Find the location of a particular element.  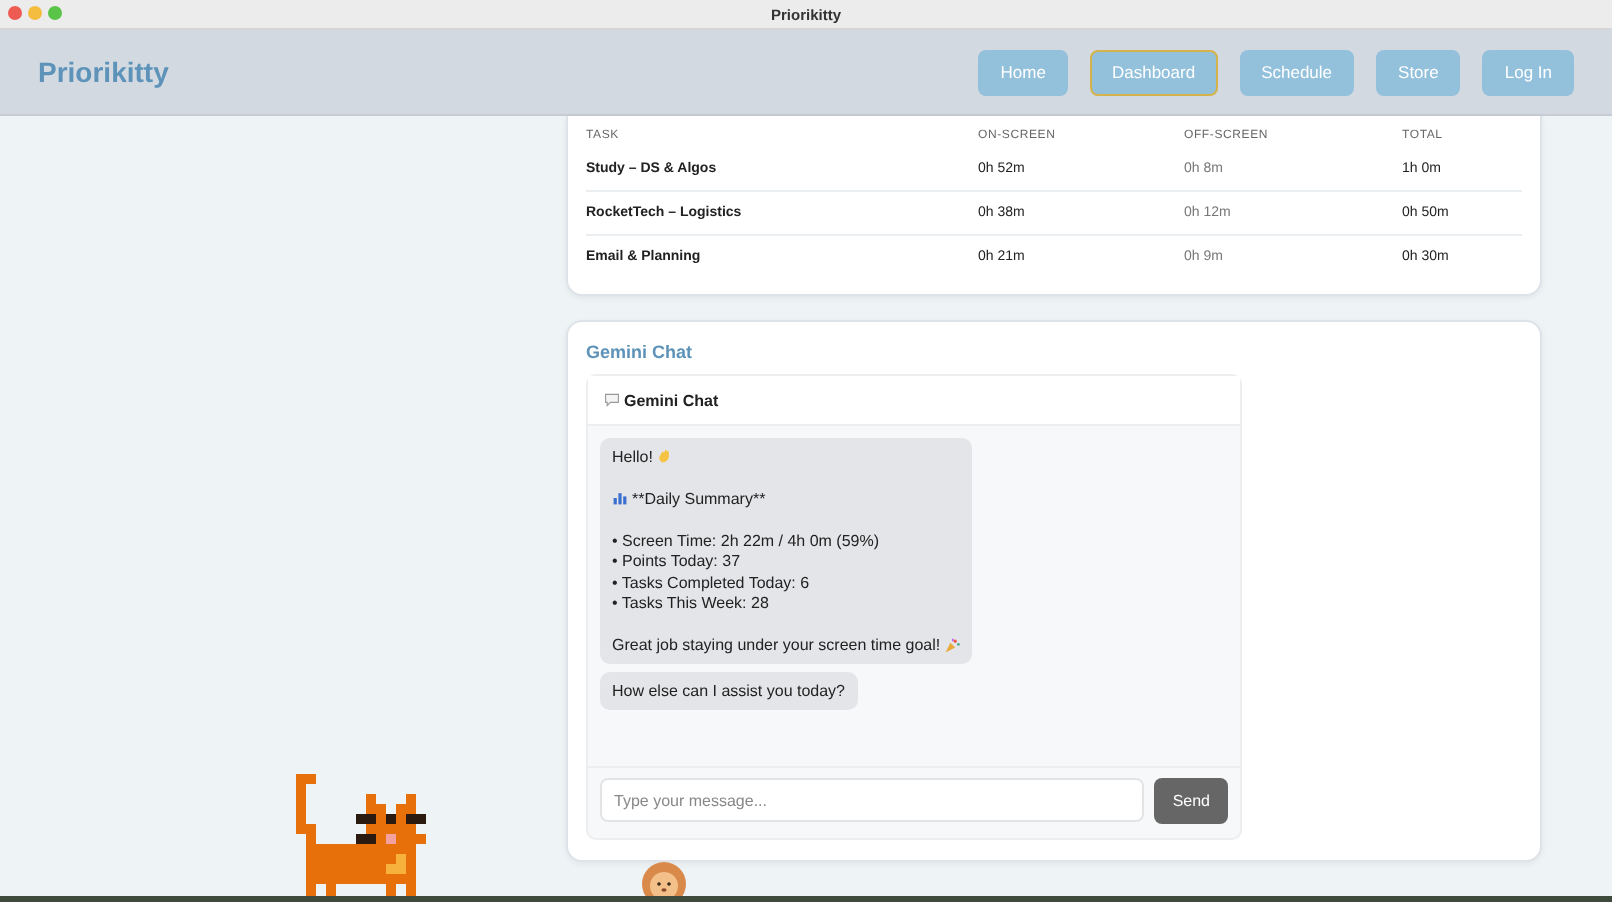

nav-button: Schedule is located at coordinates (1297, 72).